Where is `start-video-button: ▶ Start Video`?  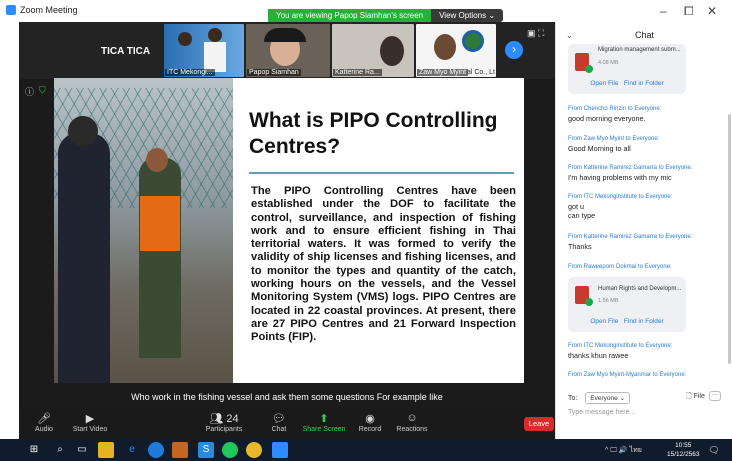
start-video-button: ▶ Start Video is located at coordinates (90, 422).